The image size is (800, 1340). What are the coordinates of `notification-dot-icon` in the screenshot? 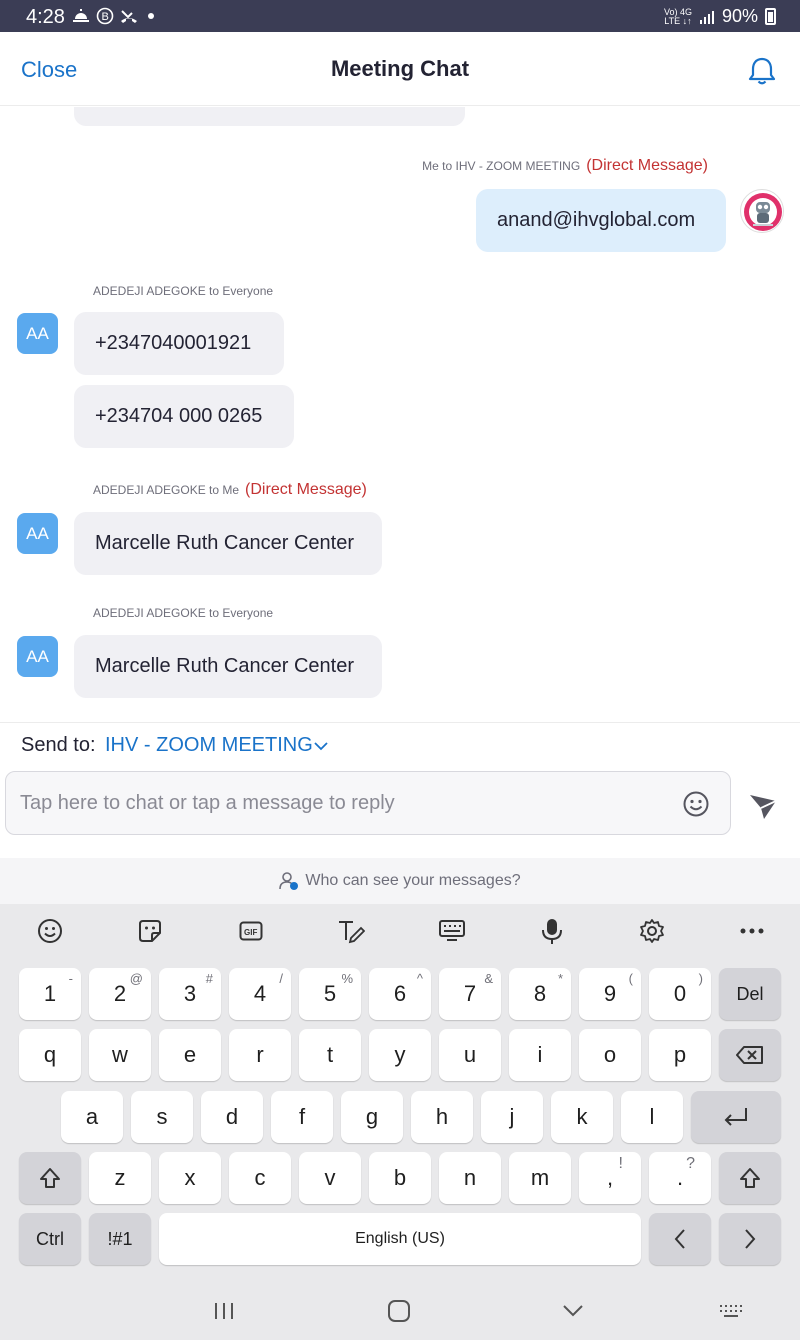 It's located at (151, 16).